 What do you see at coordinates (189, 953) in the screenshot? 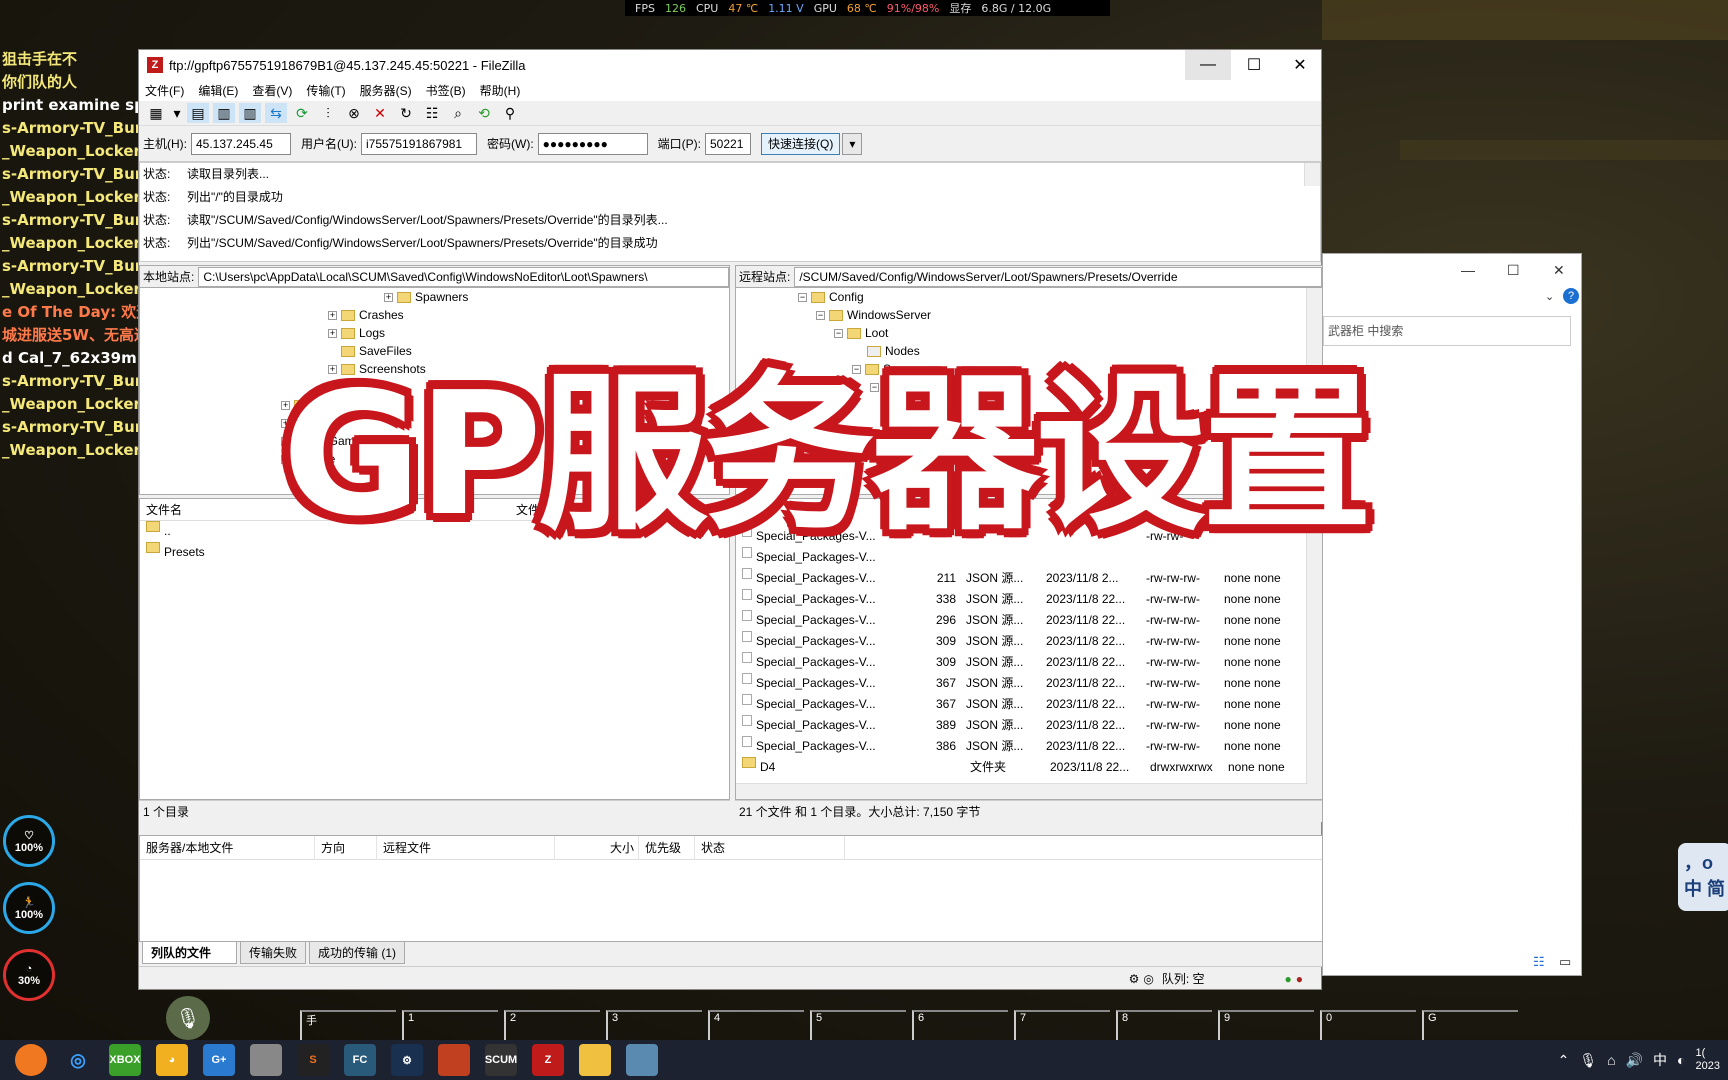
I see `tab-queued-files: 列队的文件` at bounding box center [189, 953].